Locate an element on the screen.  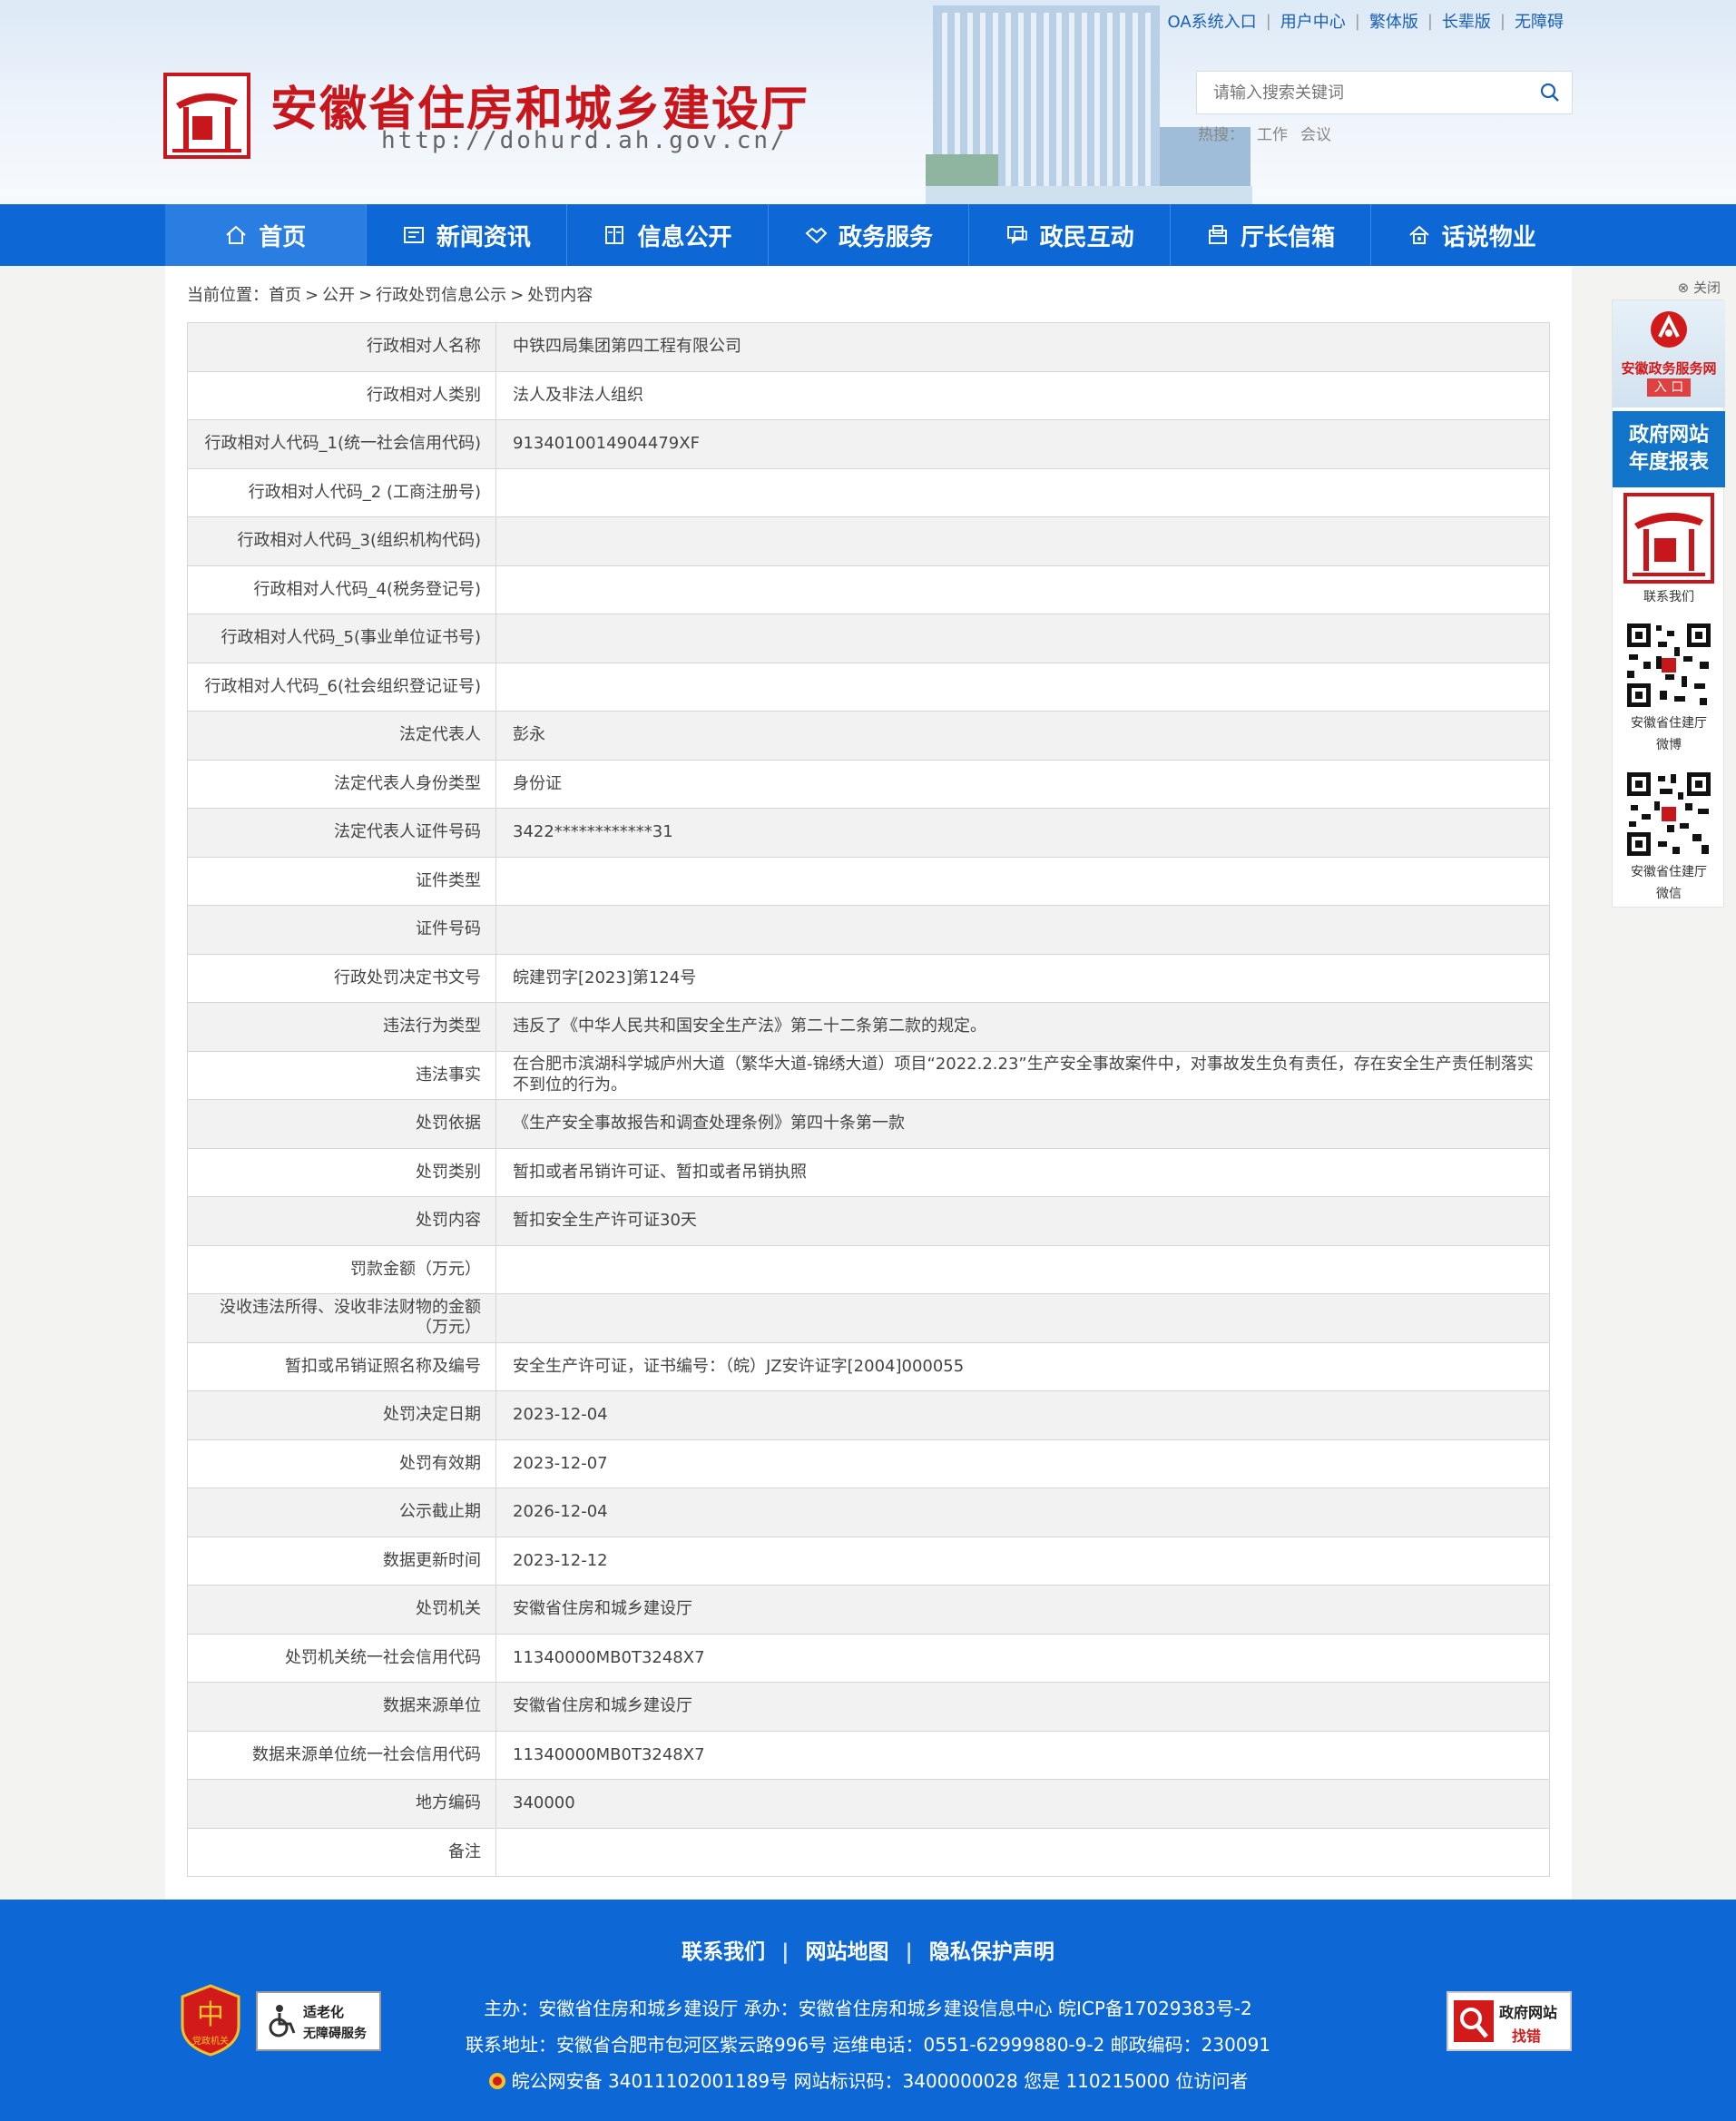
table-row: 处罚有效期 2023-12-07 is located at coordinates (869, 1463).